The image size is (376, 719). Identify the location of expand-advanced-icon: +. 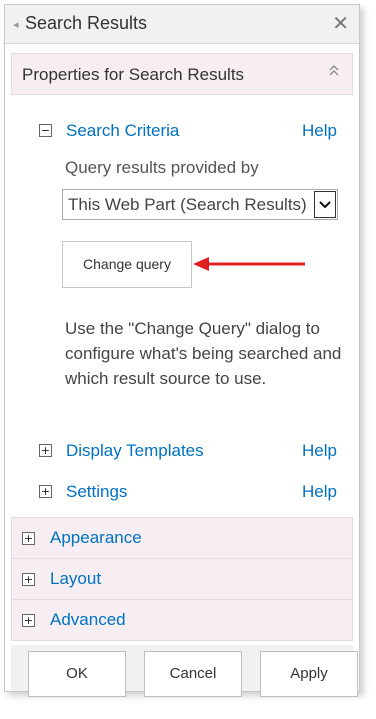
(28, 620).